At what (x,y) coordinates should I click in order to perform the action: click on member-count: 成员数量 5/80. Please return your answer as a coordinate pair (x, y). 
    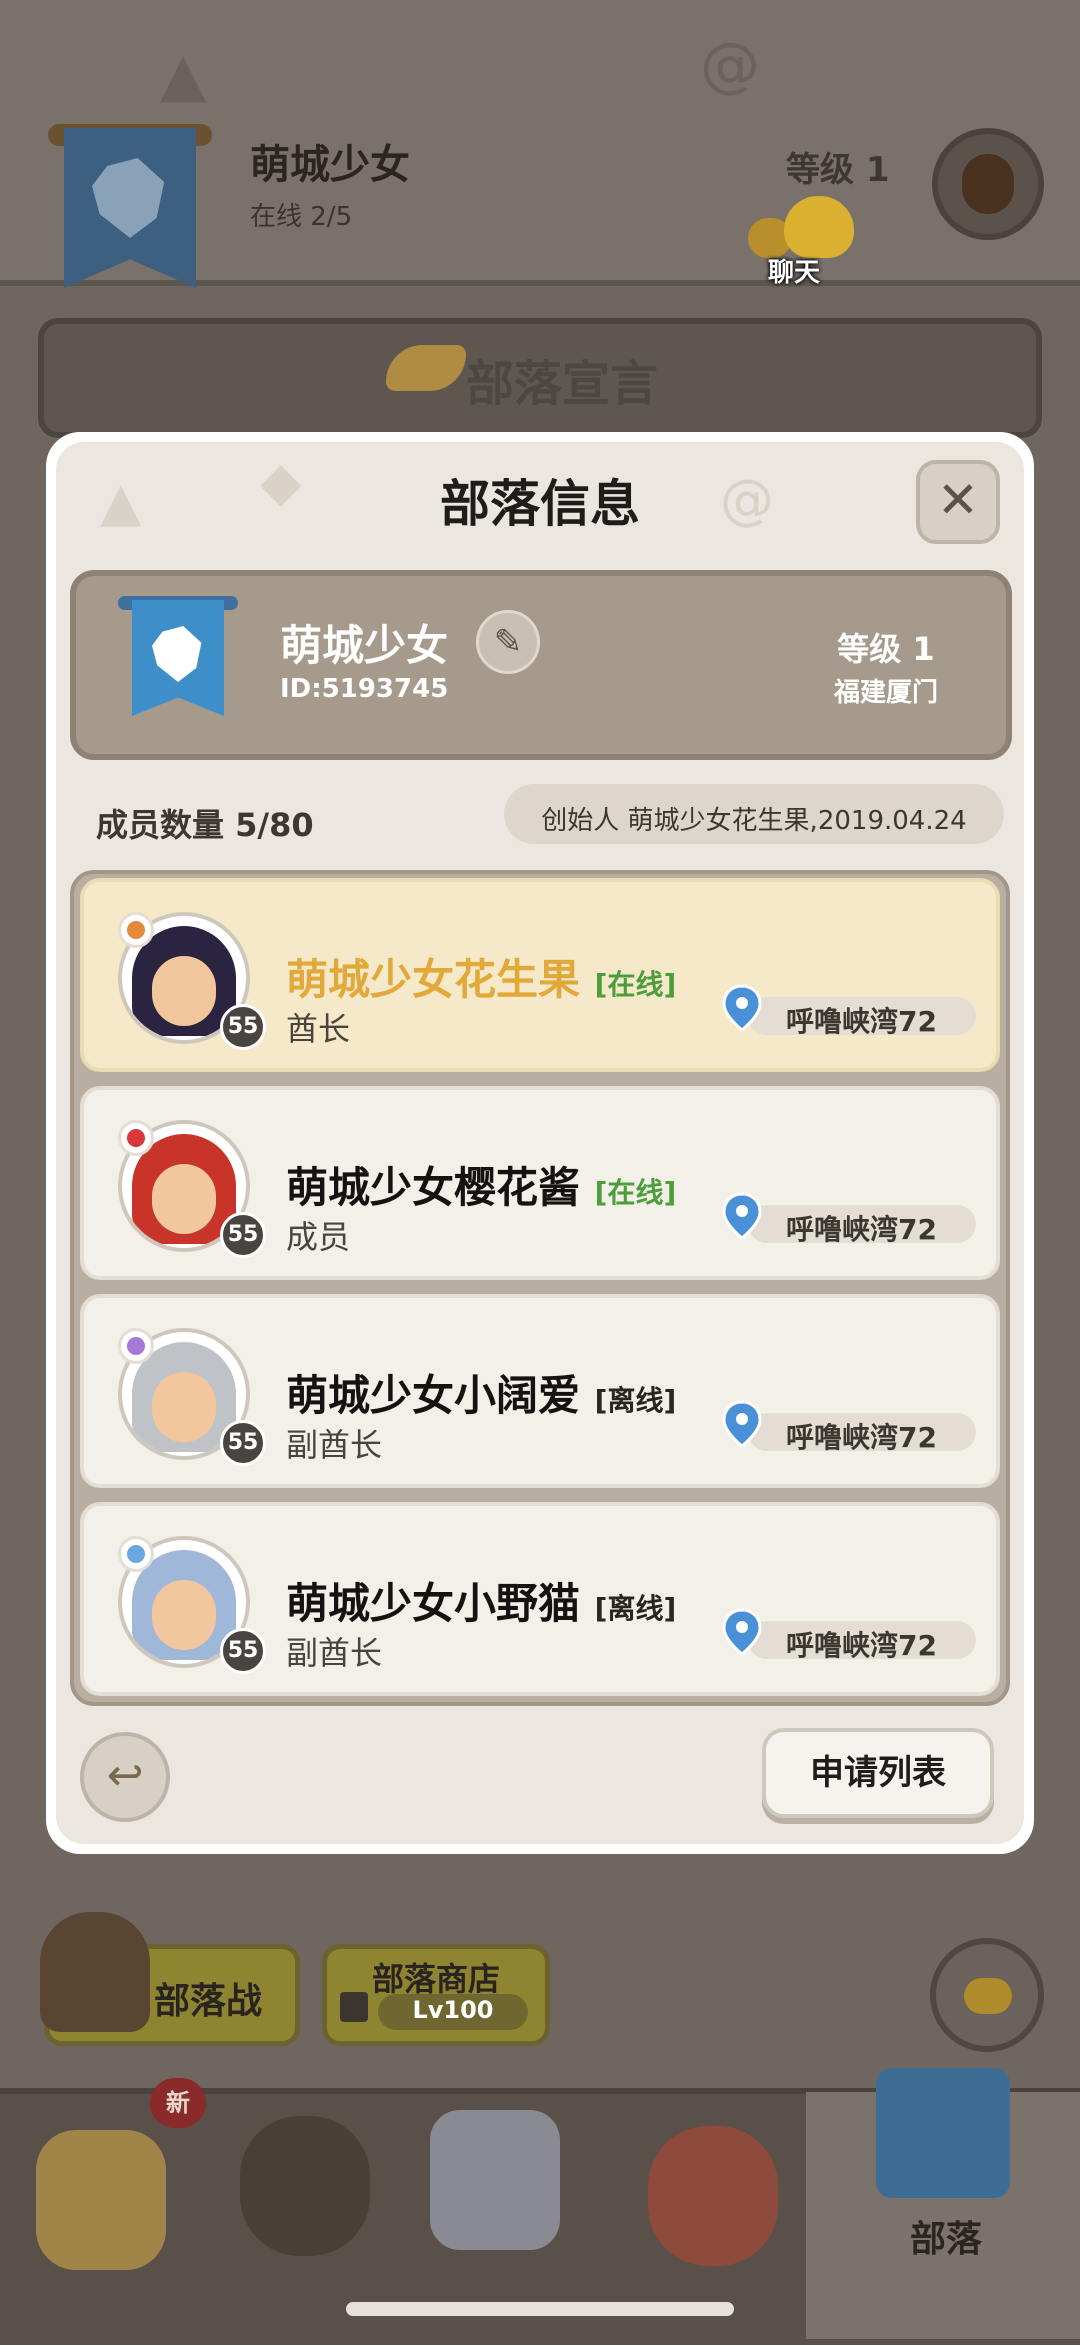
    Looking at the image, I should click on (205, 825).